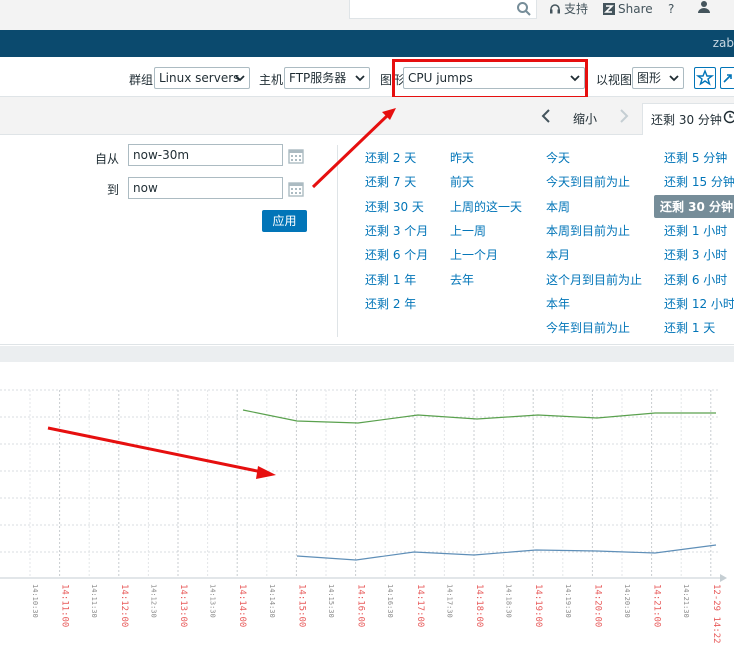  I want to click on share-label: Share, so click(635, 9).